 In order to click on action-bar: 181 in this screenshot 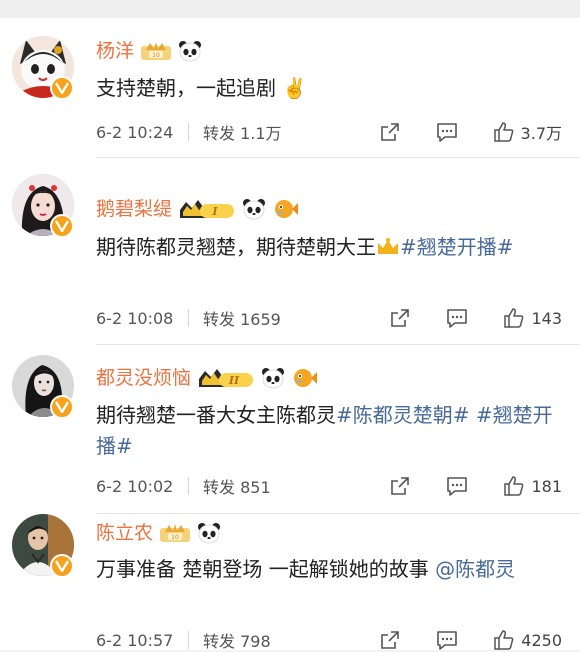, I will do `click(475, 486)`.